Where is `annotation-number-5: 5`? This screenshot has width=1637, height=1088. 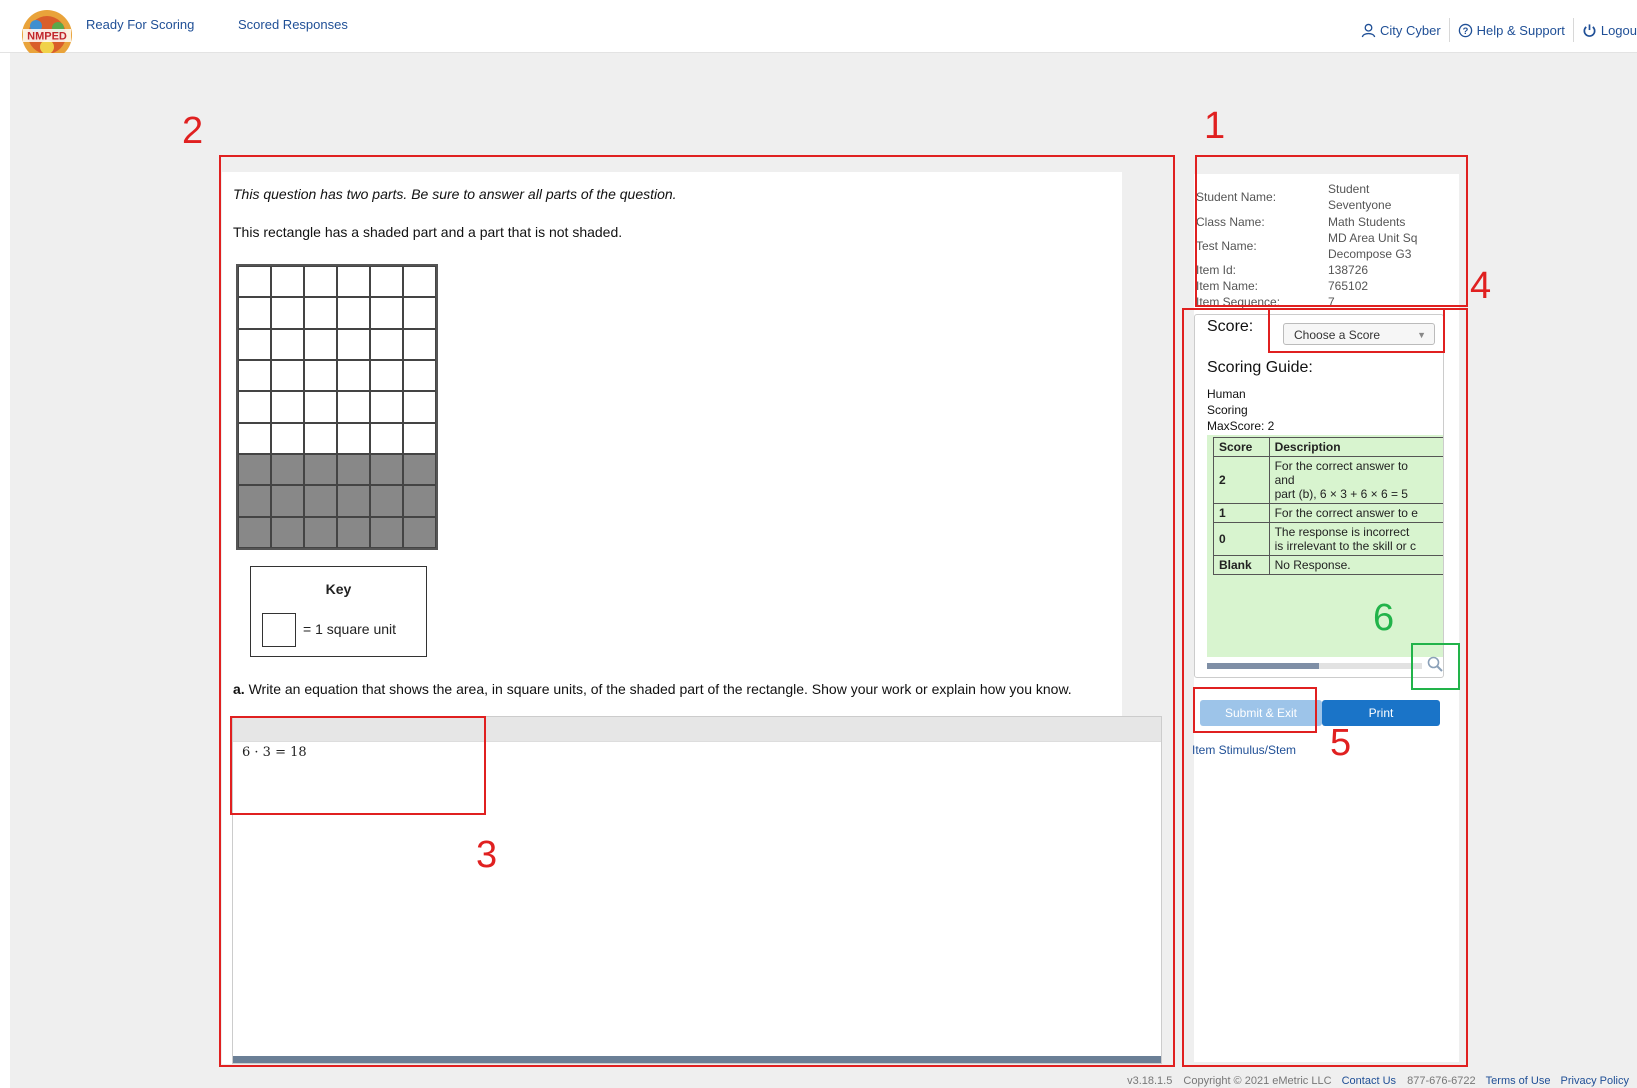
annotation-number-5: 5 is located at coordinates (1341, 743).